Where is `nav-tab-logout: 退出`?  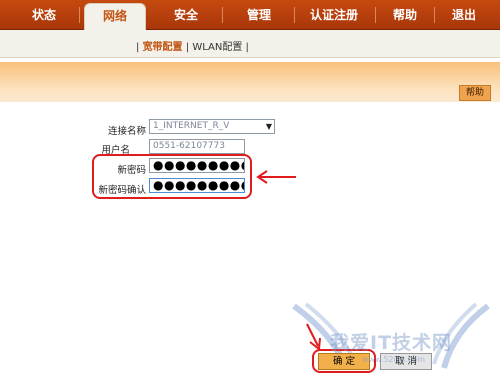
nav-tab-logout: 退出 is located at coordinates (464, 15).